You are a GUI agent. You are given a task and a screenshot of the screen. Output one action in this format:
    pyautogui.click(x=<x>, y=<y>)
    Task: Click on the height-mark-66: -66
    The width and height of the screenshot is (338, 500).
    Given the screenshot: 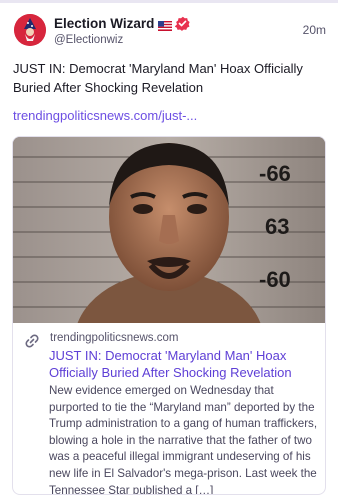 What is the action you would take?
    pyautogui.click(x=275, y=173)
    